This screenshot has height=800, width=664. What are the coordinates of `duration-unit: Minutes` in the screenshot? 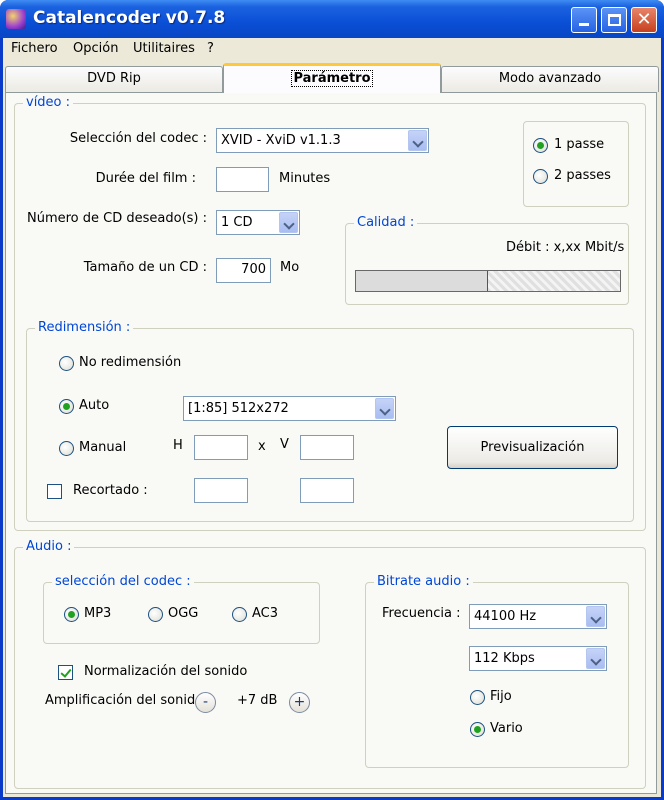 It's located at (305, 178).